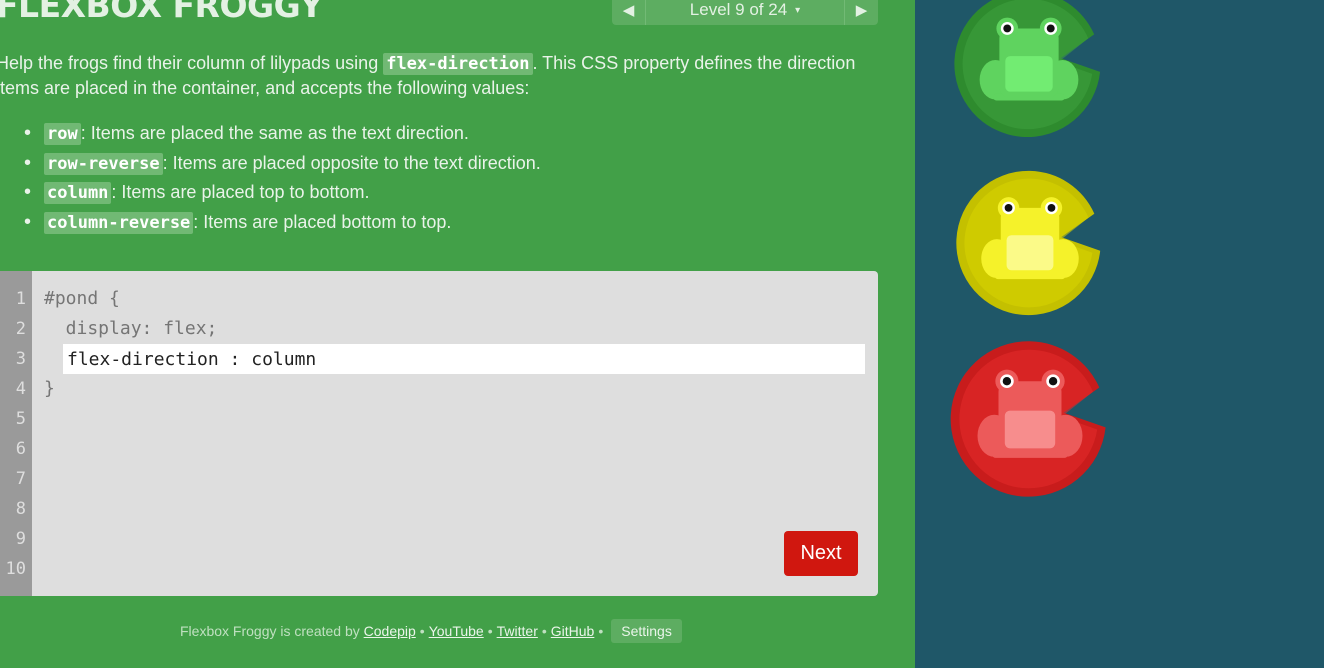  I want to click on code-column: column, so click(78, 193).